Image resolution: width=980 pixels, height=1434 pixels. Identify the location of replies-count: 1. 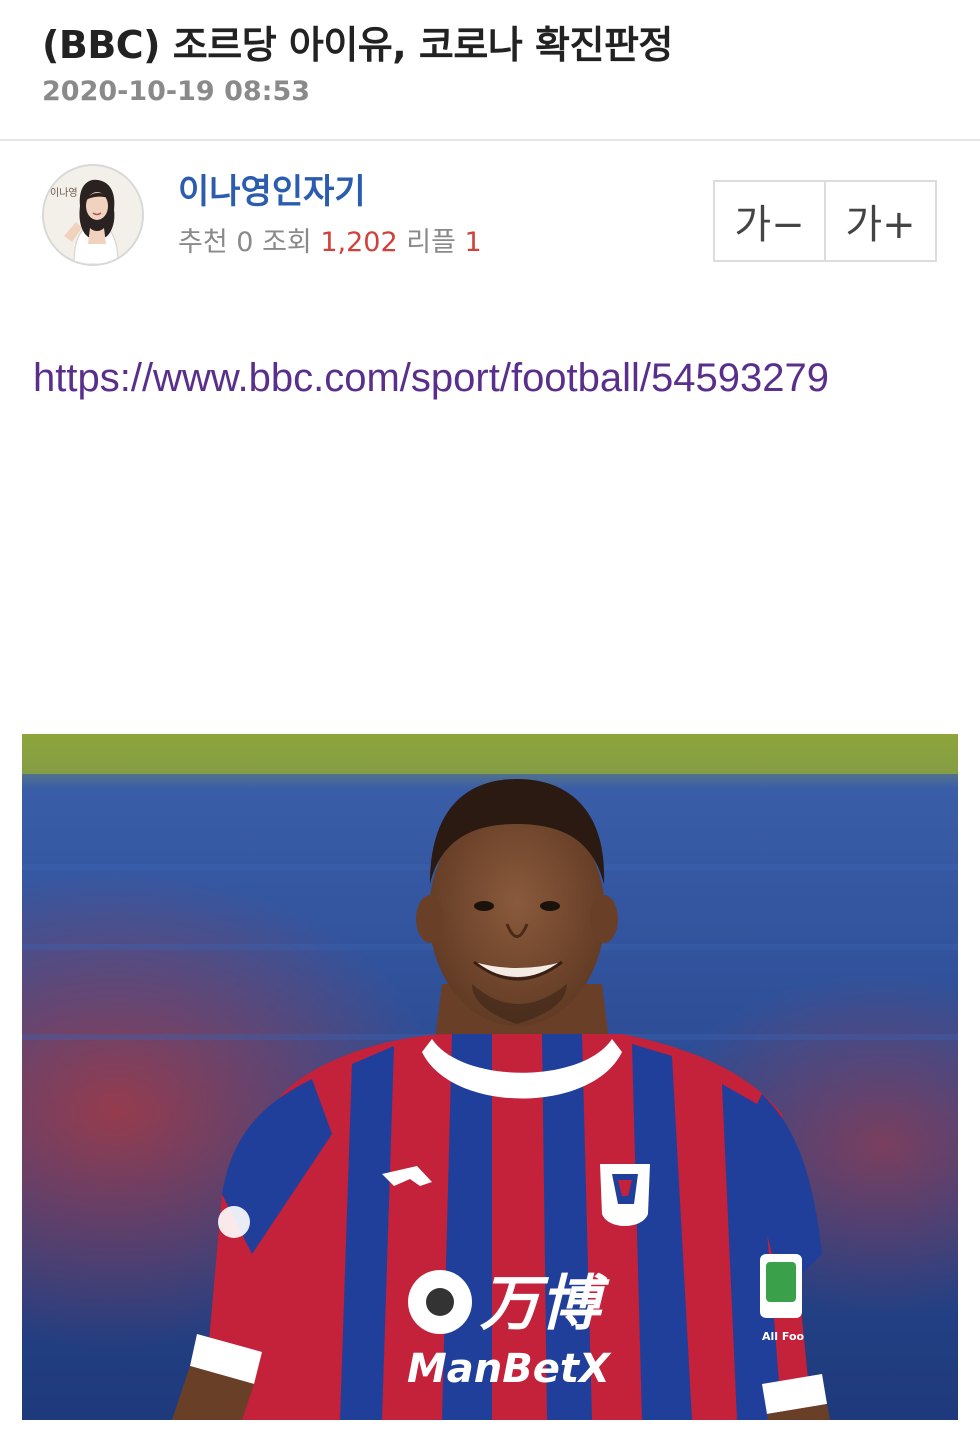
(473, 242).